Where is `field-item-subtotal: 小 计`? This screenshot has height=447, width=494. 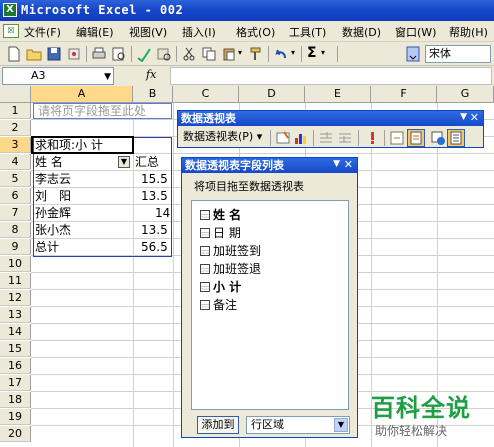
field-item-subtotal: 小 计 is located at coordinates (220, 286).